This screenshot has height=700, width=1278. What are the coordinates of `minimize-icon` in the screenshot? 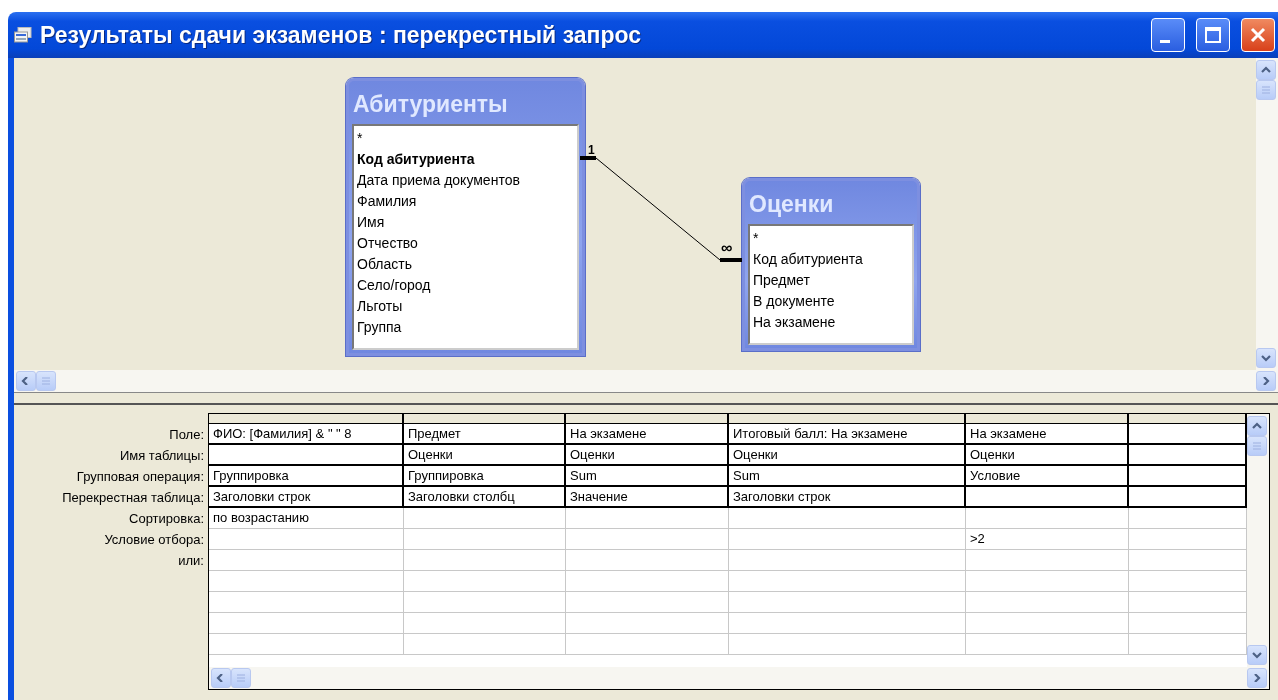 It's located at (1165, 41).